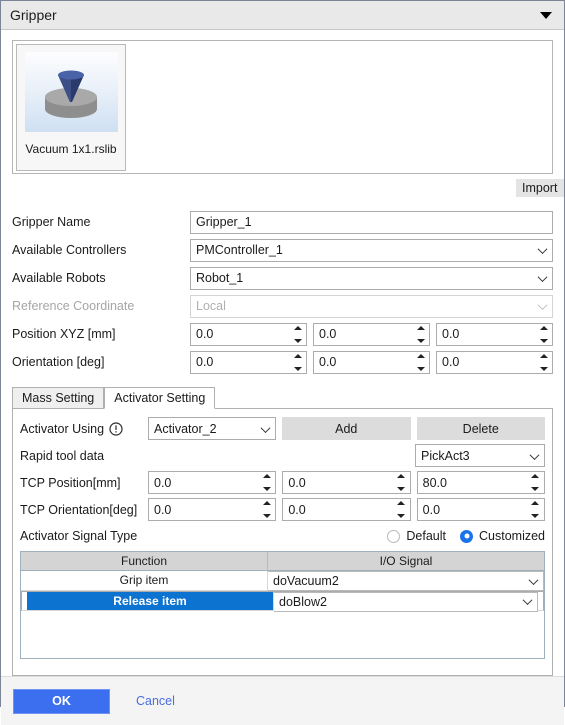 The height and width of the screenshot is (725, 565). I want to click on orientation-fields, so click(371, 362).